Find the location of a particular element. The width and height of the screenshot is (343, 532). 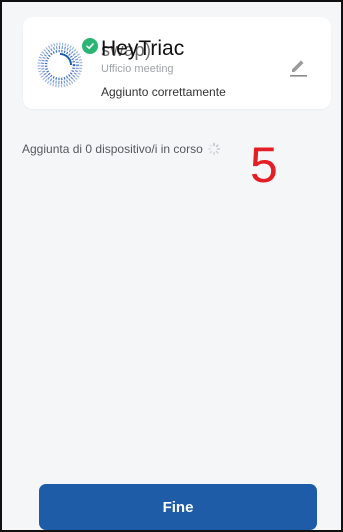

device-name: swap) HeyTriac is located at coordinates (171, 50).